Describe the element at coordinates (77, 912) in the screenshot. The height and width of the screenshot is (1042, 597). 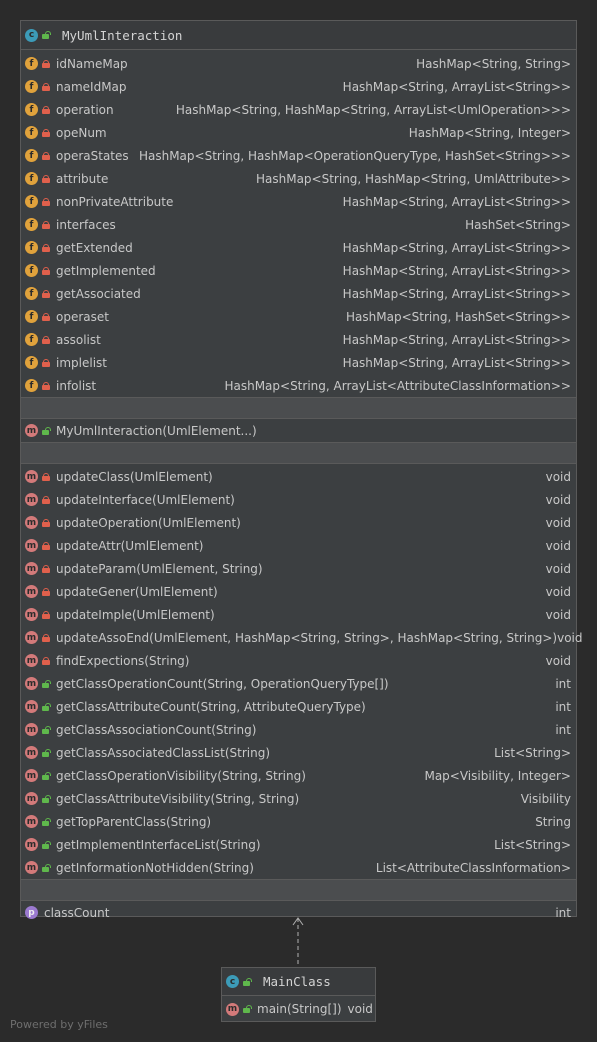
I see `property-name: classCount` at that location.